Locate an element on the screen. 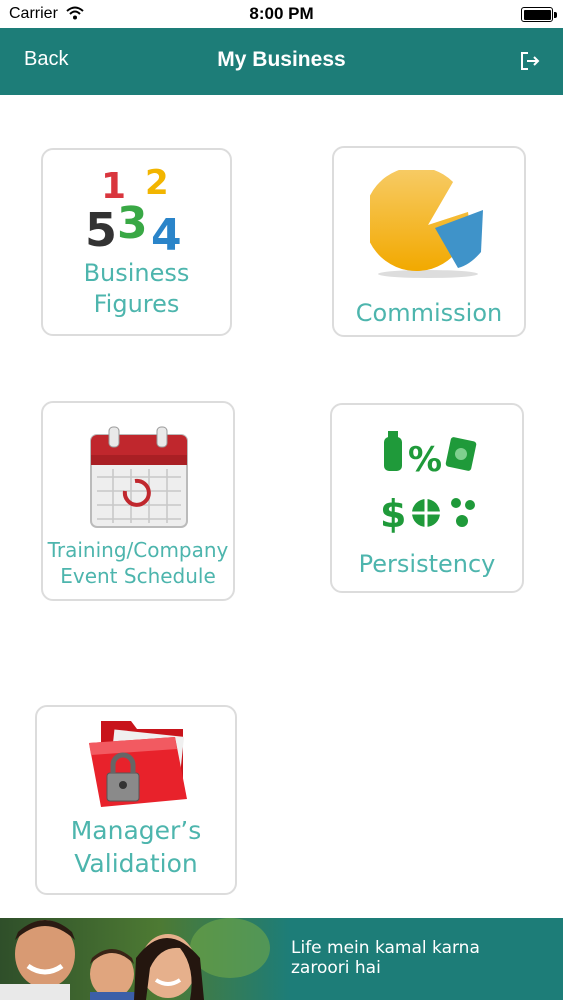 Image resolution: width=563 pixels, height=1000 pixels. banner-tagline: Life mein kamal karna zaroori hai is located at coordinates (421, 958).